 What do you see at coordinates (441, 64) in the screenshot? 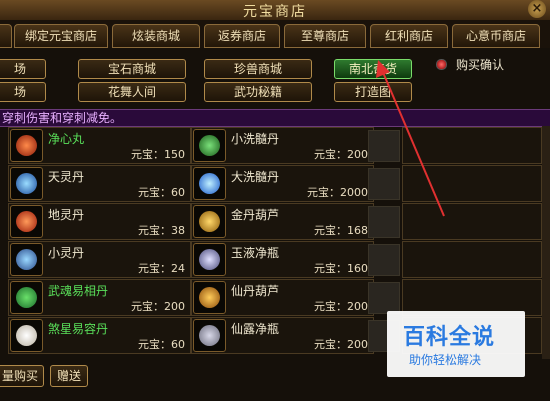
I see `purchase-confirm-radio` at bounding box center [441, 64].